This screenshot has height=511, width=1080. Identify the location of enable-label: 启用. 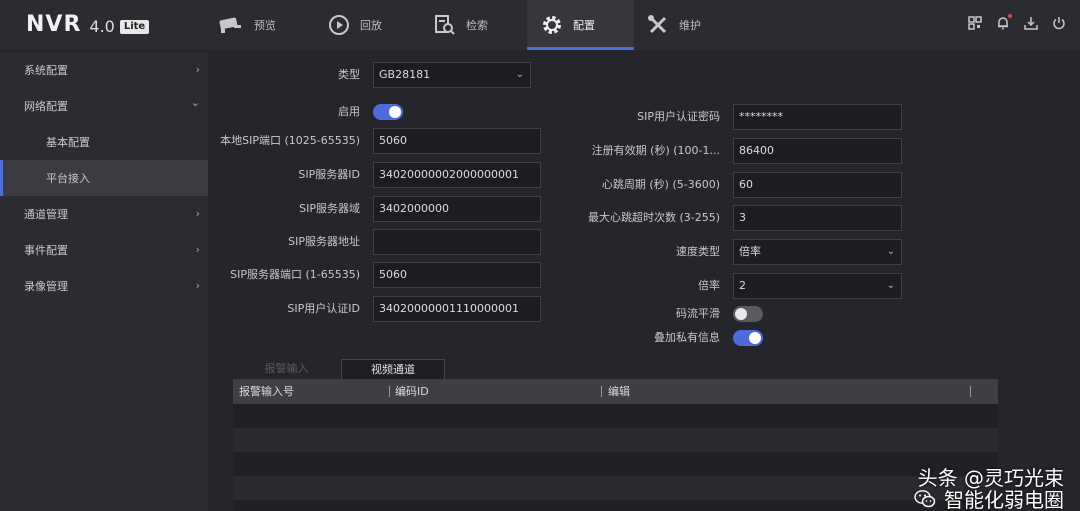
(349, 111).